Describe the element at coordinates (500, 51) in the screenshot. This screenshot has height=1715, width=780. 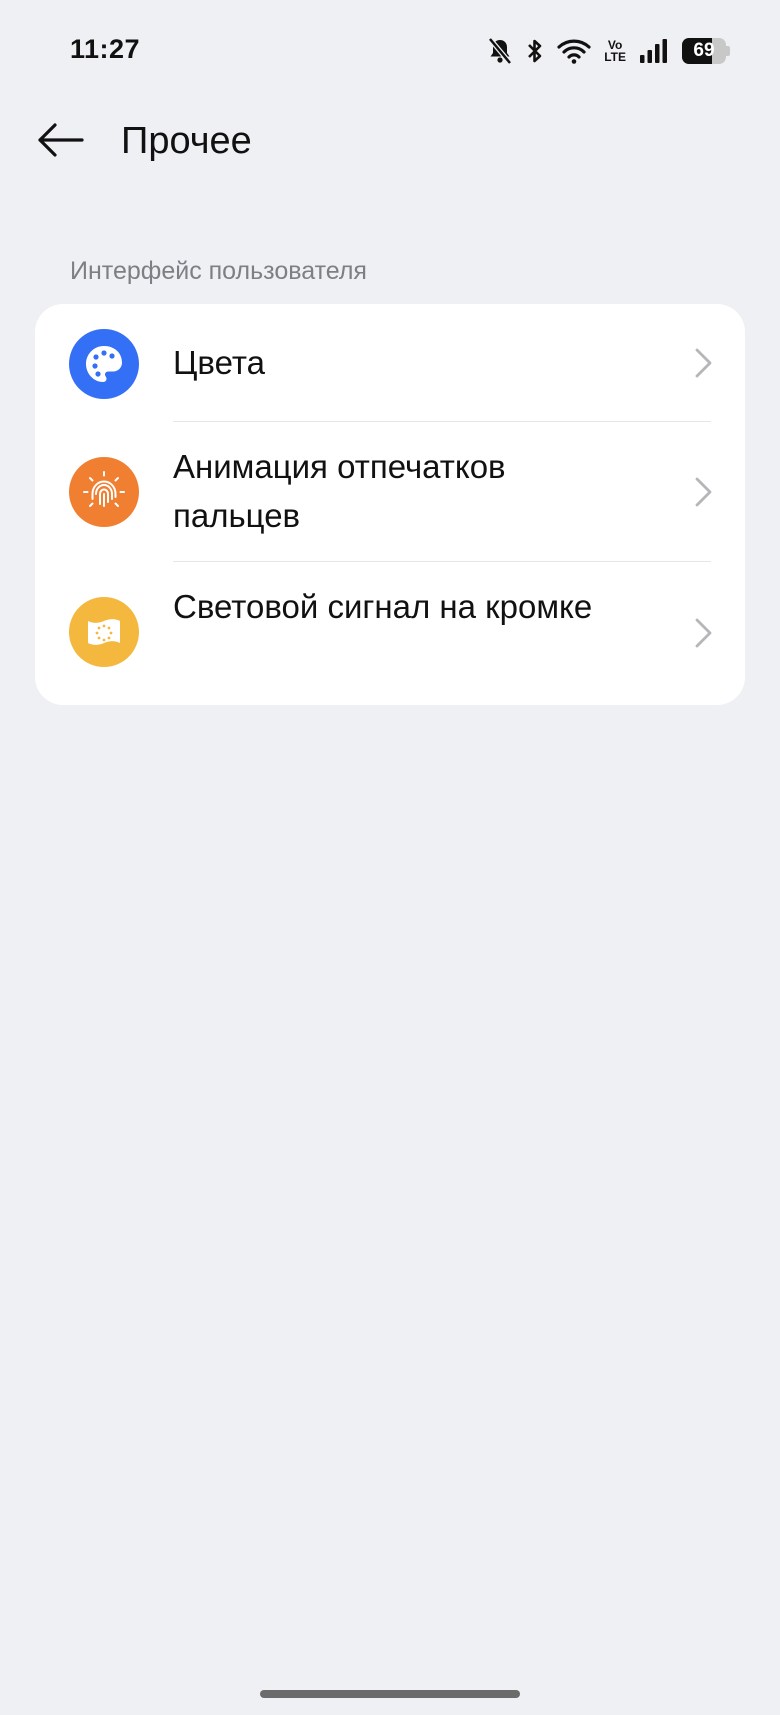
I see `bell-muted-icon` at that location.